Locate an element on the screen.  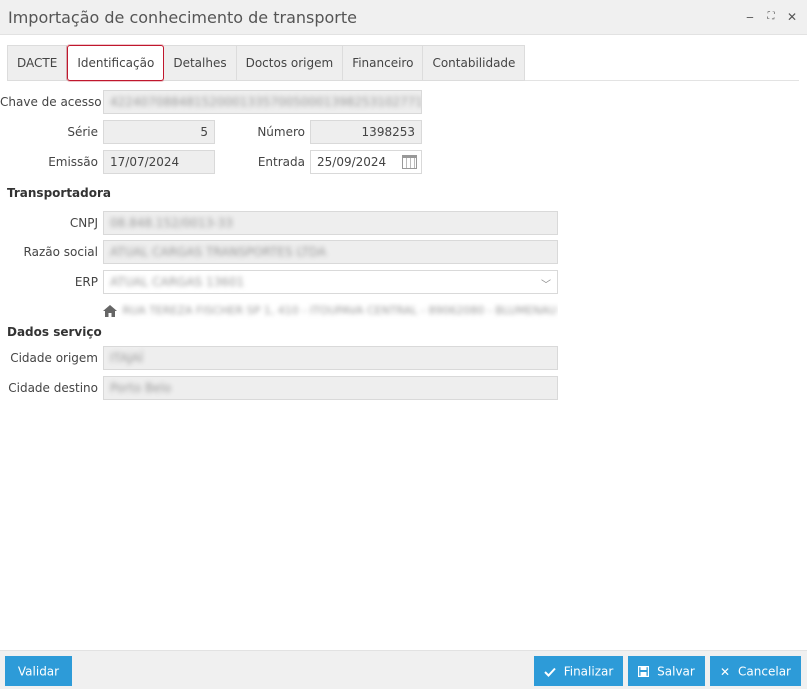
tab-financeiro: Financeiro is located at coordinates (383, 63).